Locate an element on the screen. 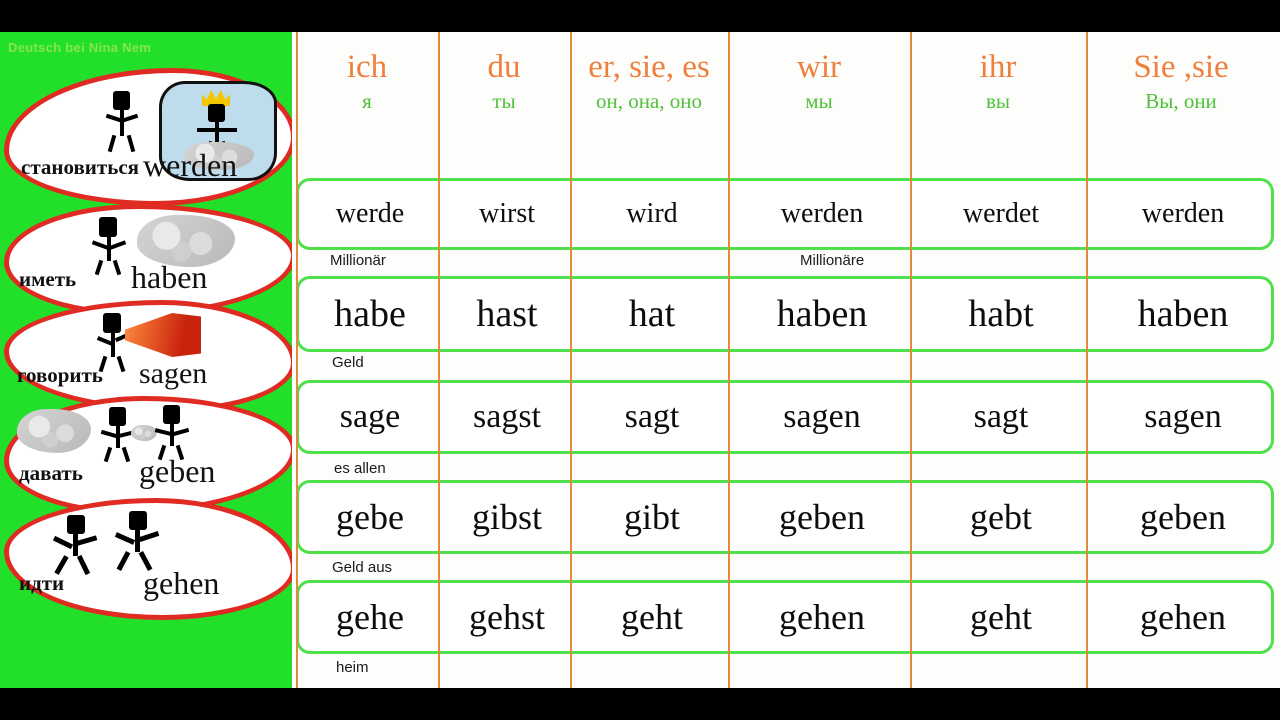  conjugation-cell: gehe is located at coordinates (370, 617).